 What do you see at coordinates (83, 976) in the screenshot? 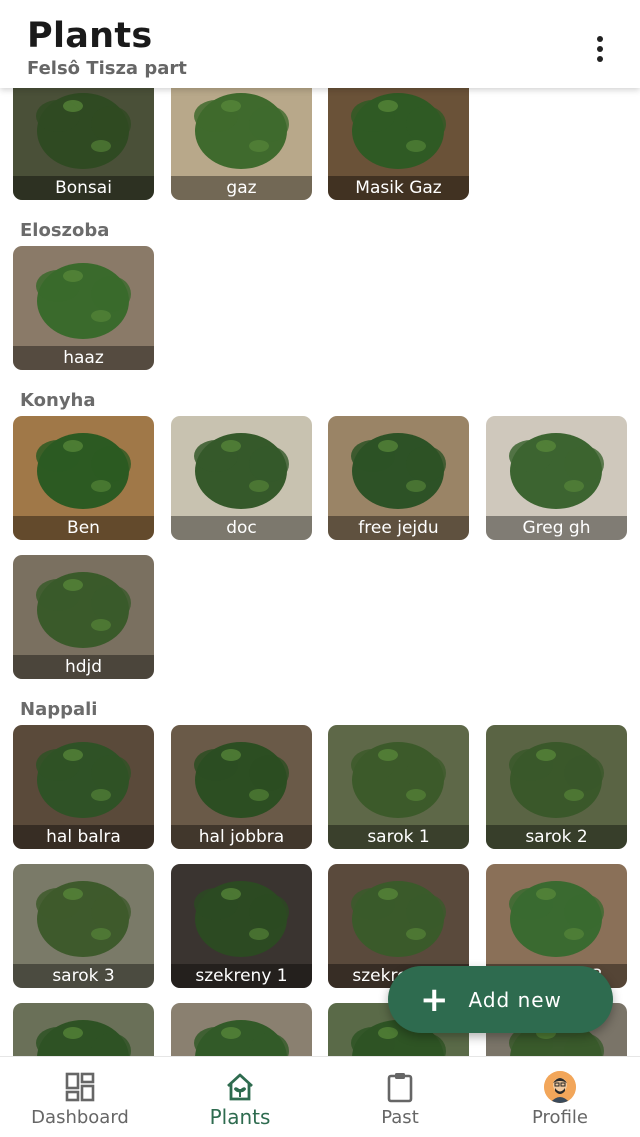
I see `plant-name: sarok 3` at bounding box center [83, 976].